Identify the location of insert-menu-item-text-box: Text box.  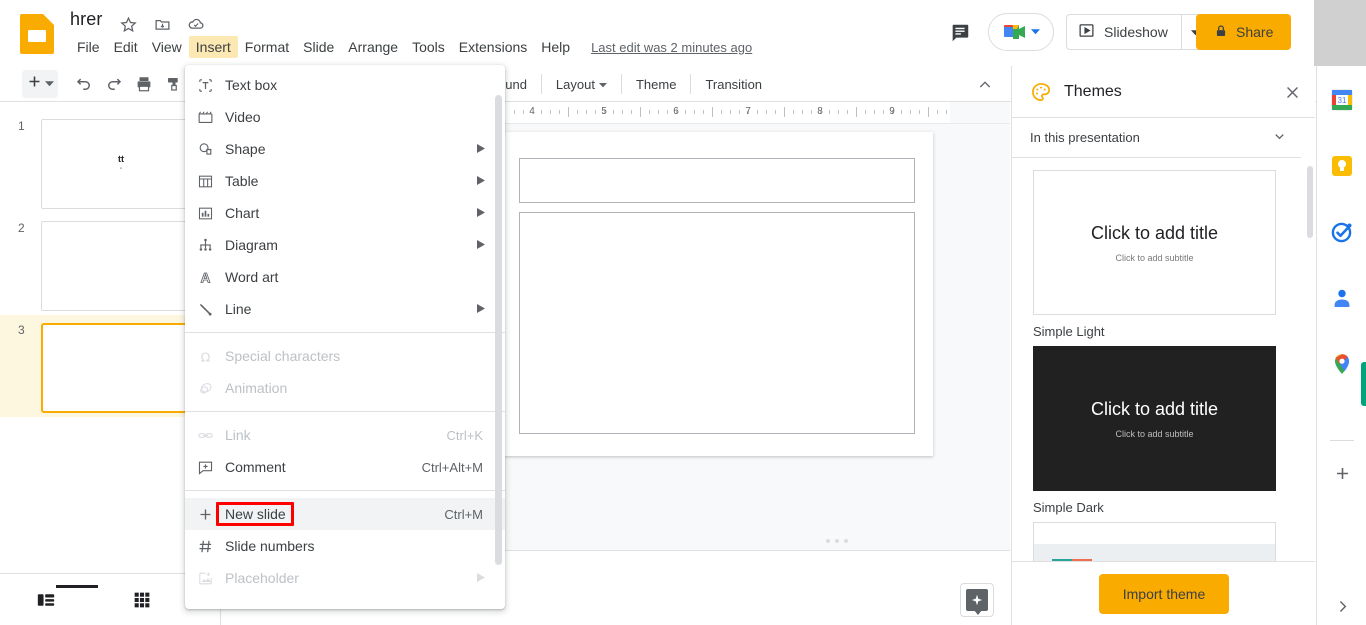
(345, 85).